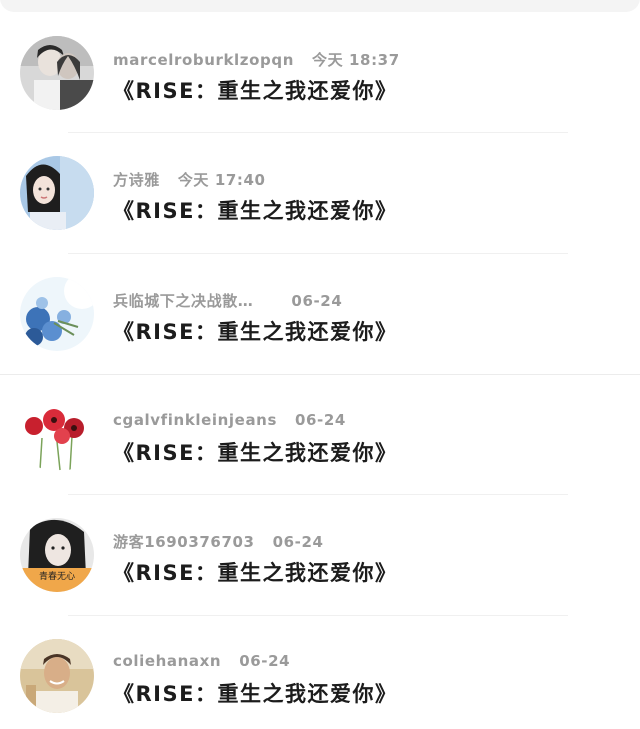 The image size is (640, 729). I want to click on timestamp: 今天 18:37, so click(355, 60).